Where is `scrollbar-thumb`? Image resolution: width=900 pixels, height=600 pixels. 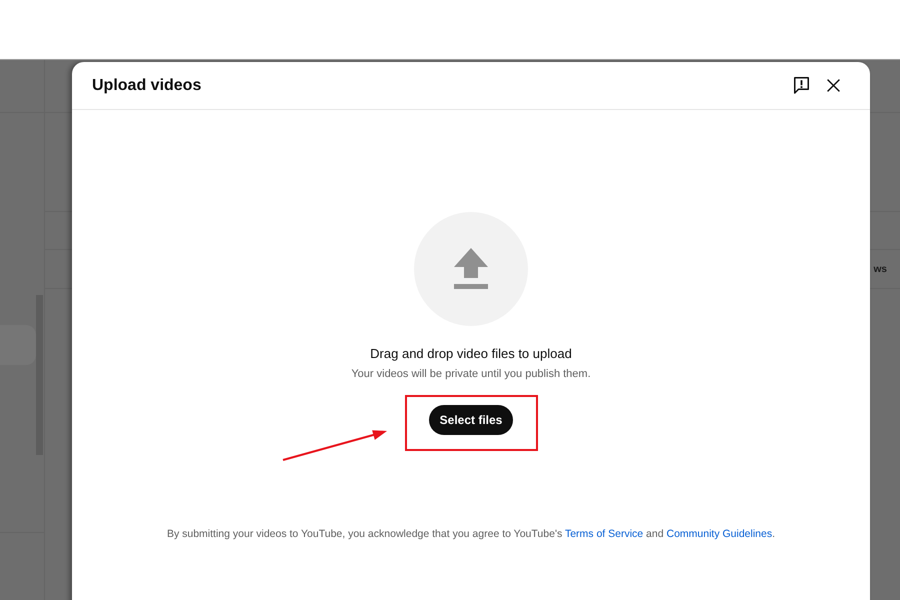
scrollbar-thumb is located at coordinates (39, 375).